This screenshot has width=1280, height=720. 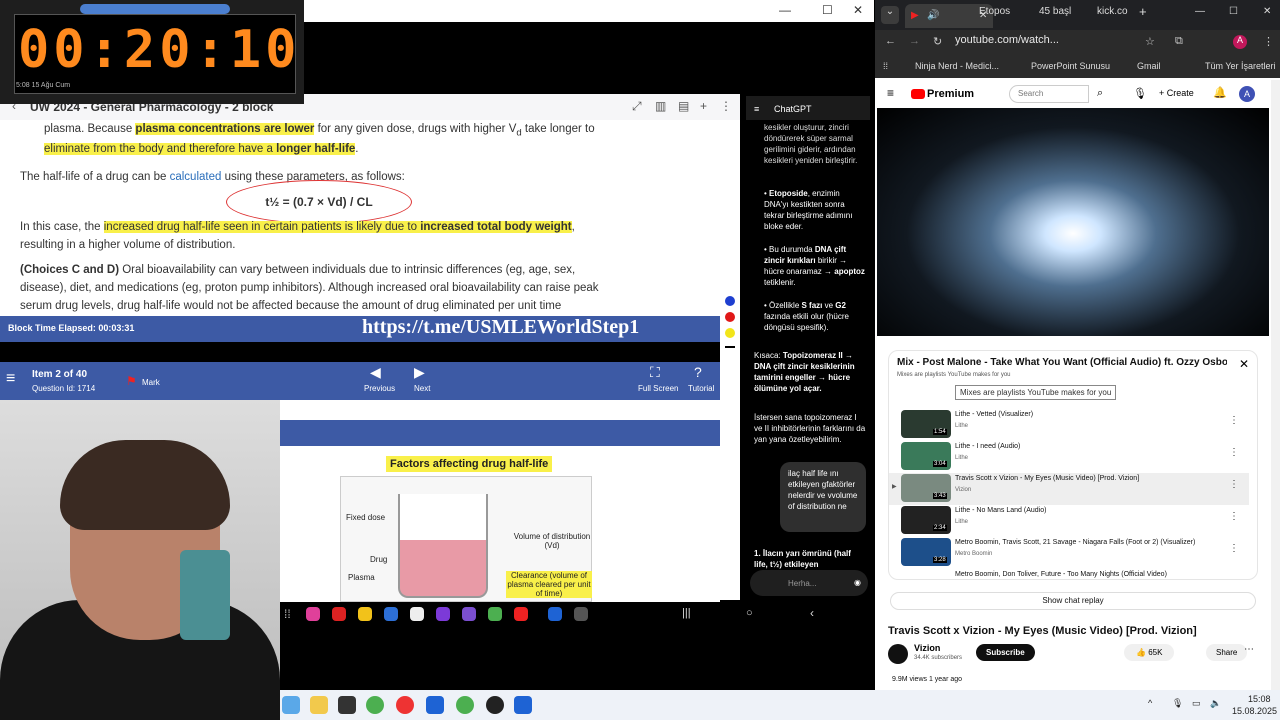 I want to click on menu-icon: ≡, so click(x=10, y=379).